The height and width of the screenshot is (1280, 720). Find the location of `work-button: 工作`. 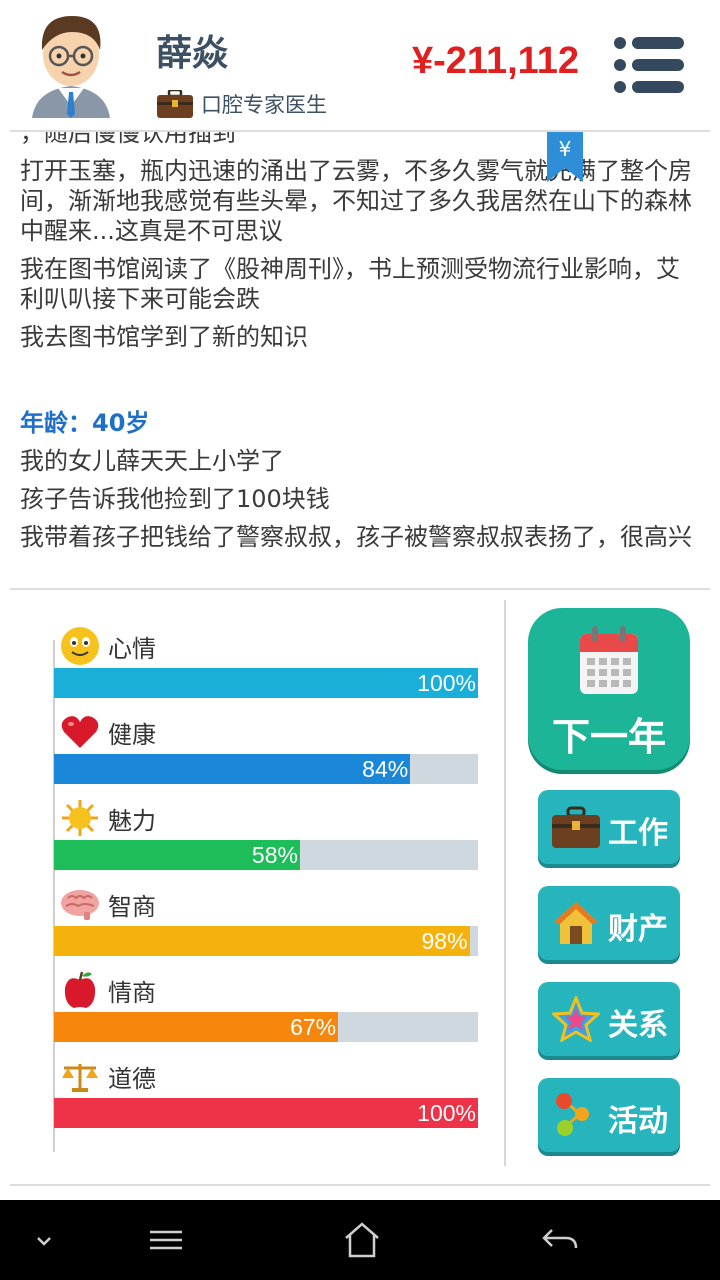

work-button: 工作 is located at coordinates (609, 827).